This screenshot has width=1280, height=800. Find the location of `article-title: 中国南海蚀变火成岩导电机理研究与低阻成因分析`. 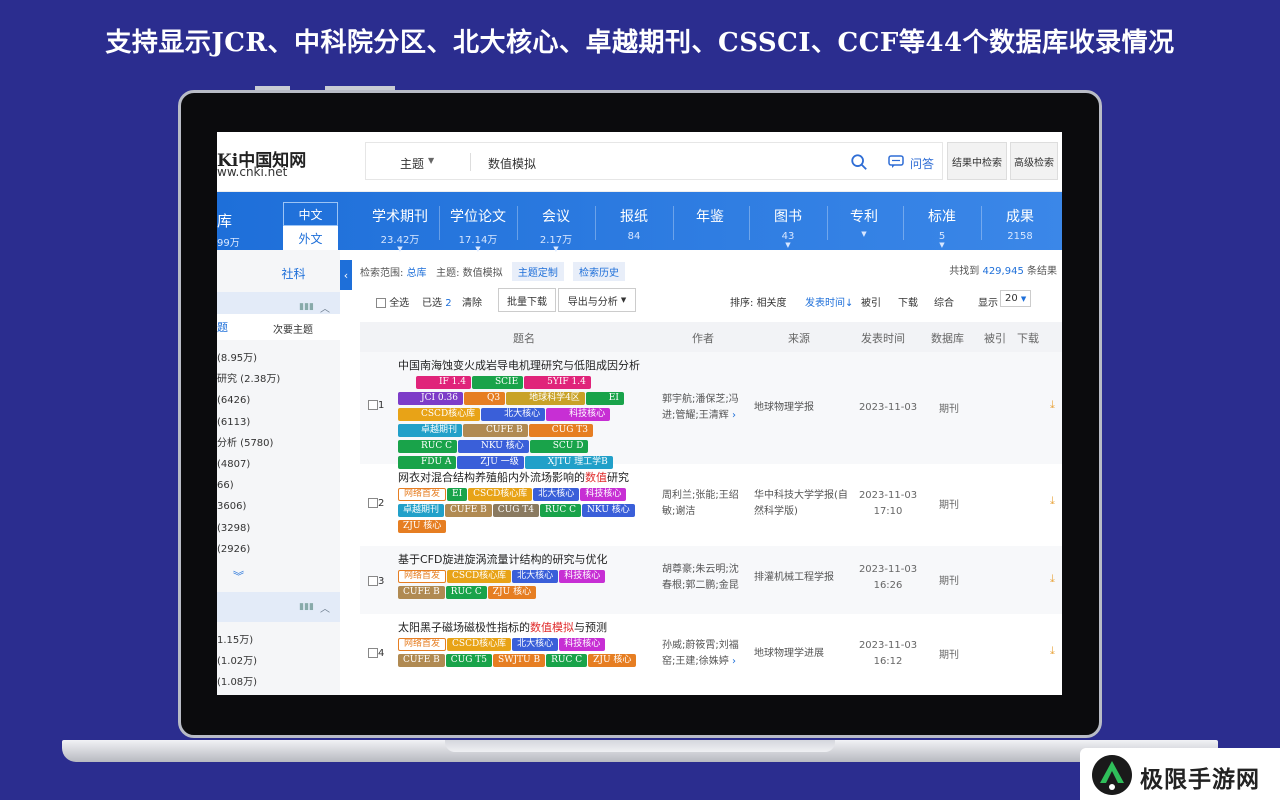

article-title: 中国南海蚀变火成岩导电机理研究与低阻成因分析 is located at coordinates (525, 366).